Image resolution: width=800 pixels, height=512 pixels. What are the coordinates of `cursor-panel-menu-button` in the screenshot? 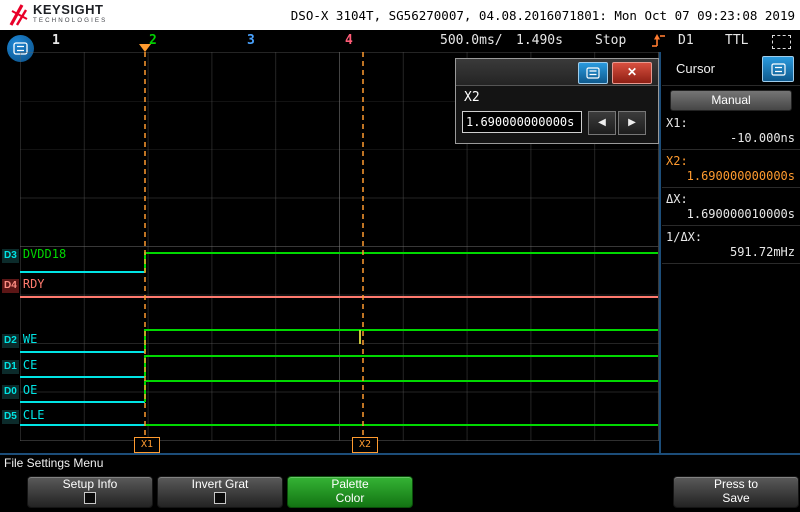 It's located at (778, 69).